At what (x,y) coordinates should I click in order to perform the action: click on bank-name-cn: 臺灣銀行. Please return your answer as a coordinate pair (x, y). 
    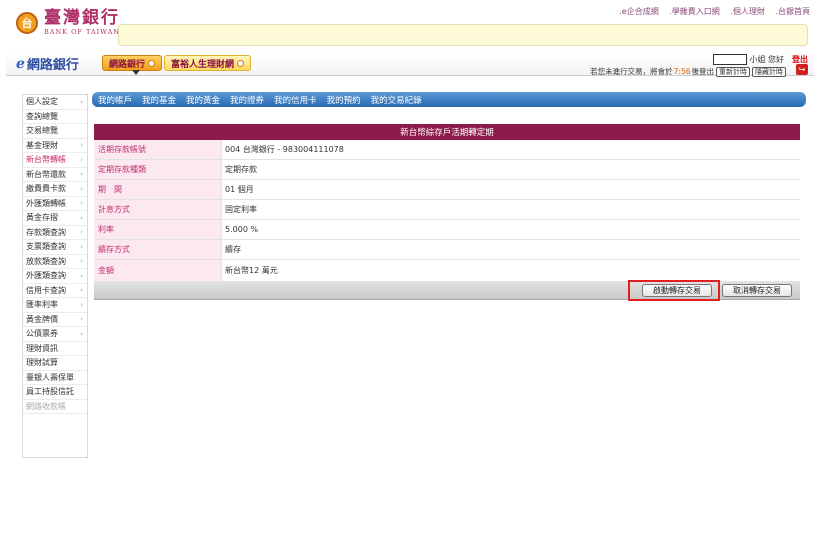
    Looking at the image, I should click on (82, 18).